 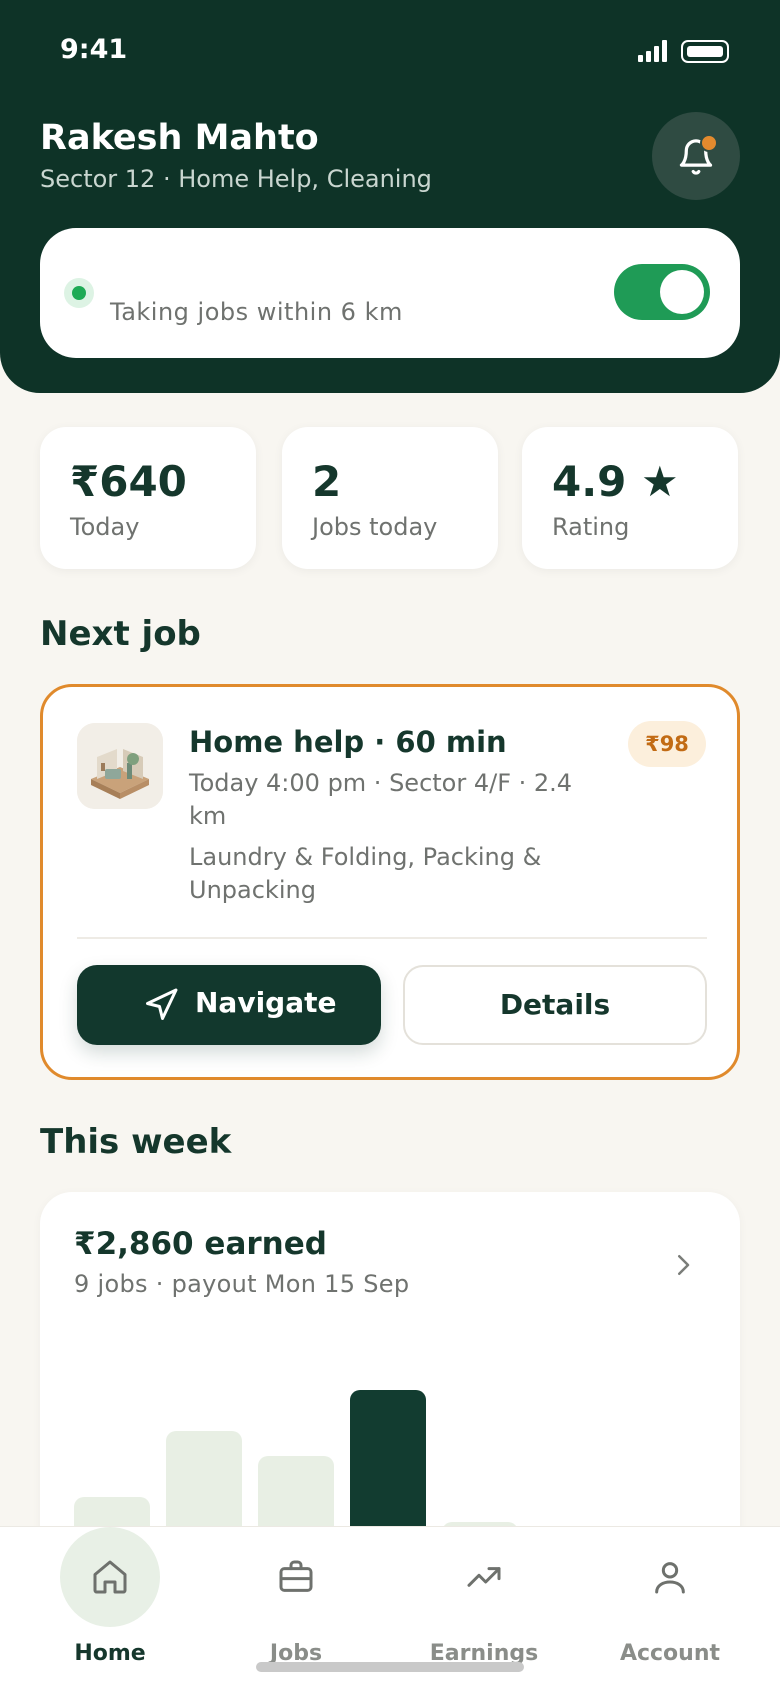 What do you see at coordinates (381, 799) in the screenshot?
I see `job-schedule-location: Today 4:00 pm · Sector 4/F · 2.4 km` at bounding box center [381, 799].